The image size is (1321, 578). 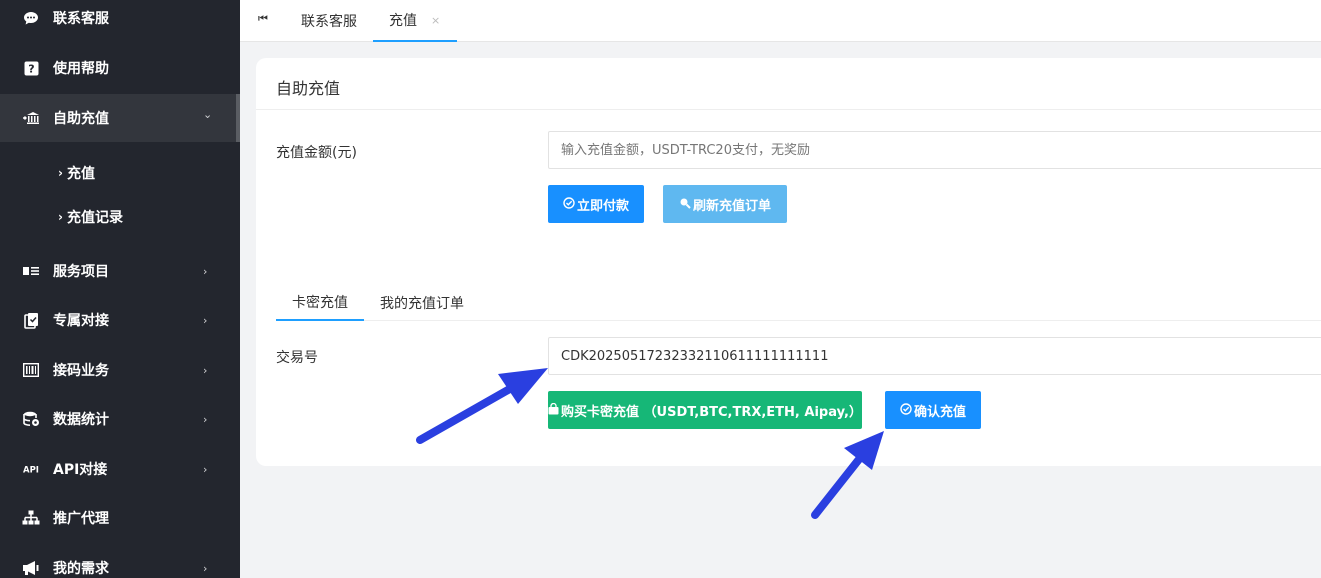 I want to click on sidebar-item-label: 自助充值, so click(x=81, y=119).